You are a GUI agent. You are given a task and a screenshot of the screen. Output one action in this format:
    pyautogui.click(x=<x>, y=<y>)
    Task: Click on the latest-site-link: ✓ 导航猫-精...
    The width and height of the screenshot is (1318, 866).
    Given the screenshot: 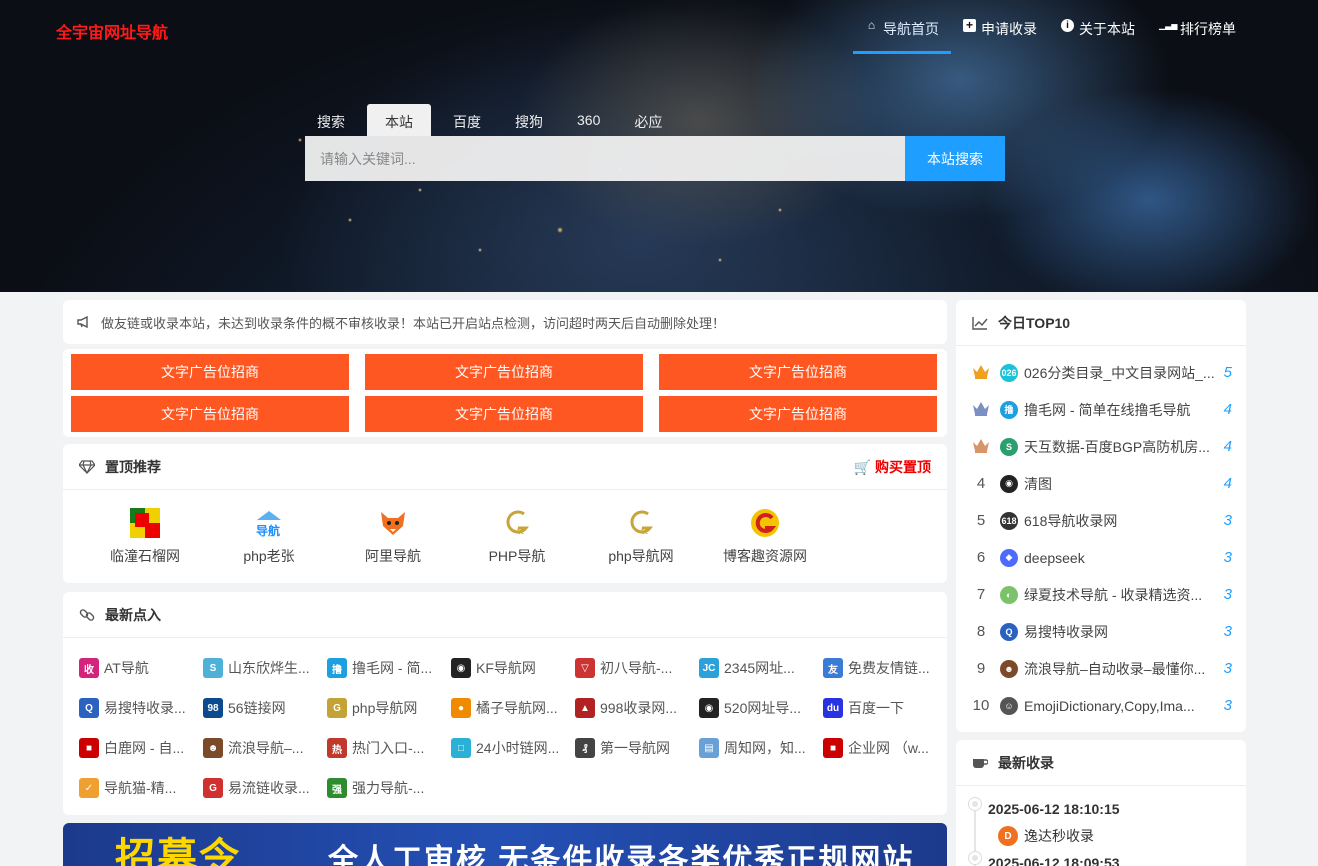 What is the action you would take?
    pyautogui.click(x=141, y=788)
    